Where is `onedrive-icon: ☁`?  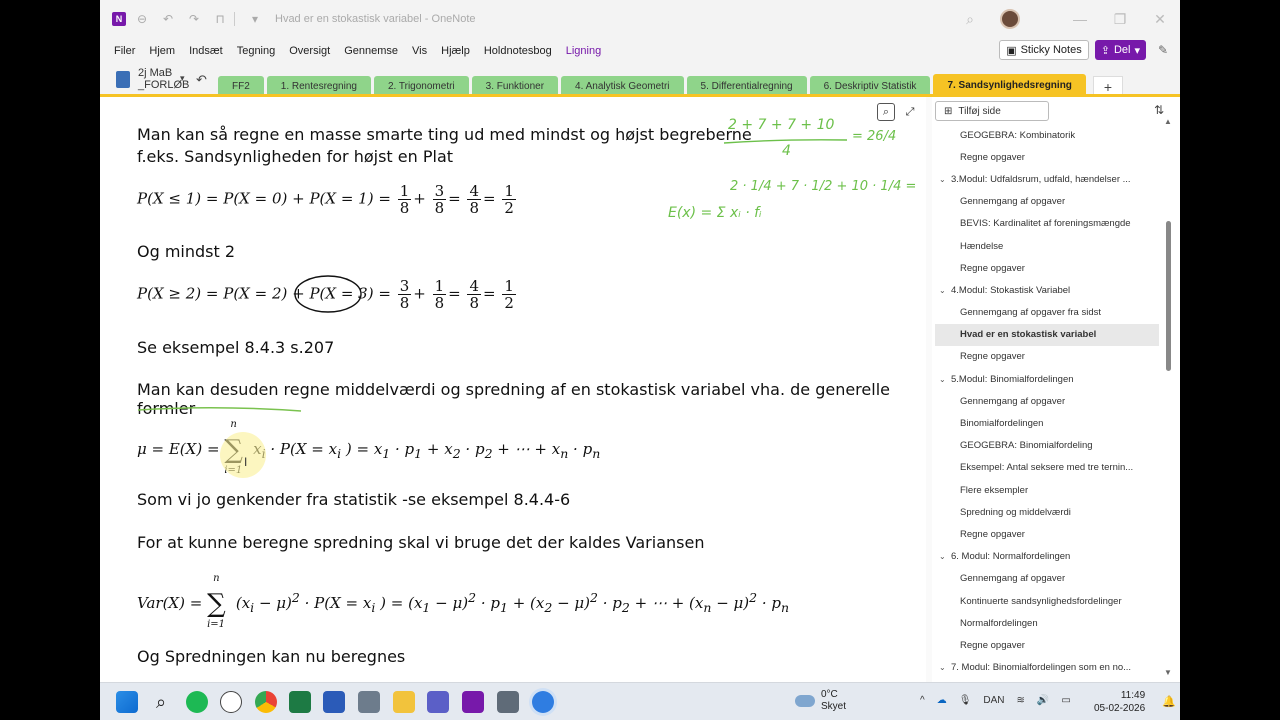 onedrive-icon: ☁ is located at coordinates (942, 700).